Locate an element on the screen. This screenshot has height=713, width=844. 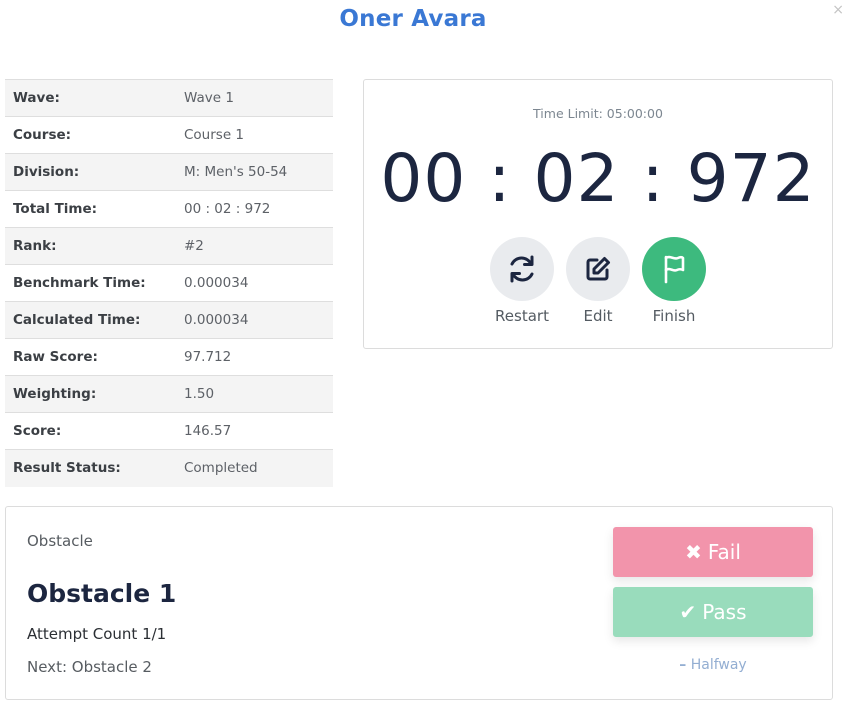
info-row-wave: Wave: Wave 1 is located at coordinates (169, 98).